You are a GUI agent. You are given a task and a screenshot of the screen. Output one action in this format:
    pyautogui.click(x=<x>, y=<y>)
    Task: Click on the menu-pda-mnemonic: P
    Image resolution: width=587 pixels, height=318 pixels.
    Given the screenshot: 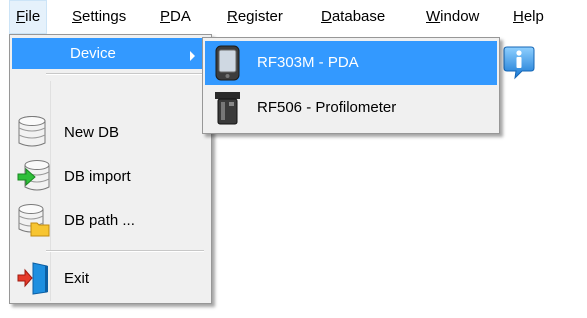 What is the action you would take?
    pyautogui.click(x=165, y=16)
    